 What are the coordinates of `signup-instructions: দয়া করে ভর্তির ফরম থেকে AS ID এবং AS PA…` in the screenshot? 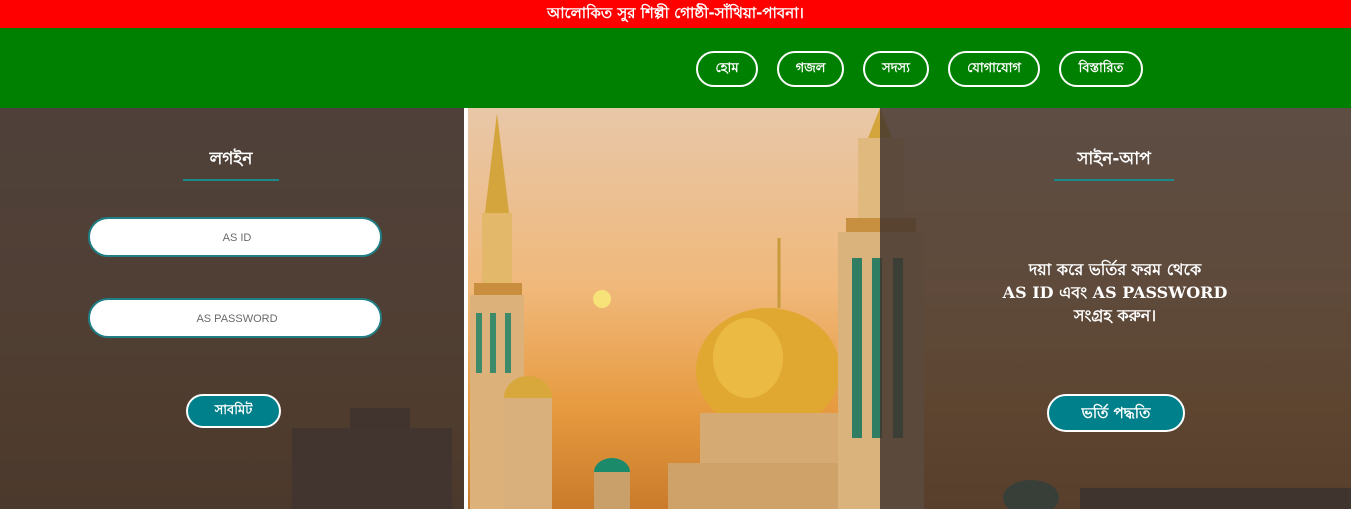 It's located at (1115, 292).